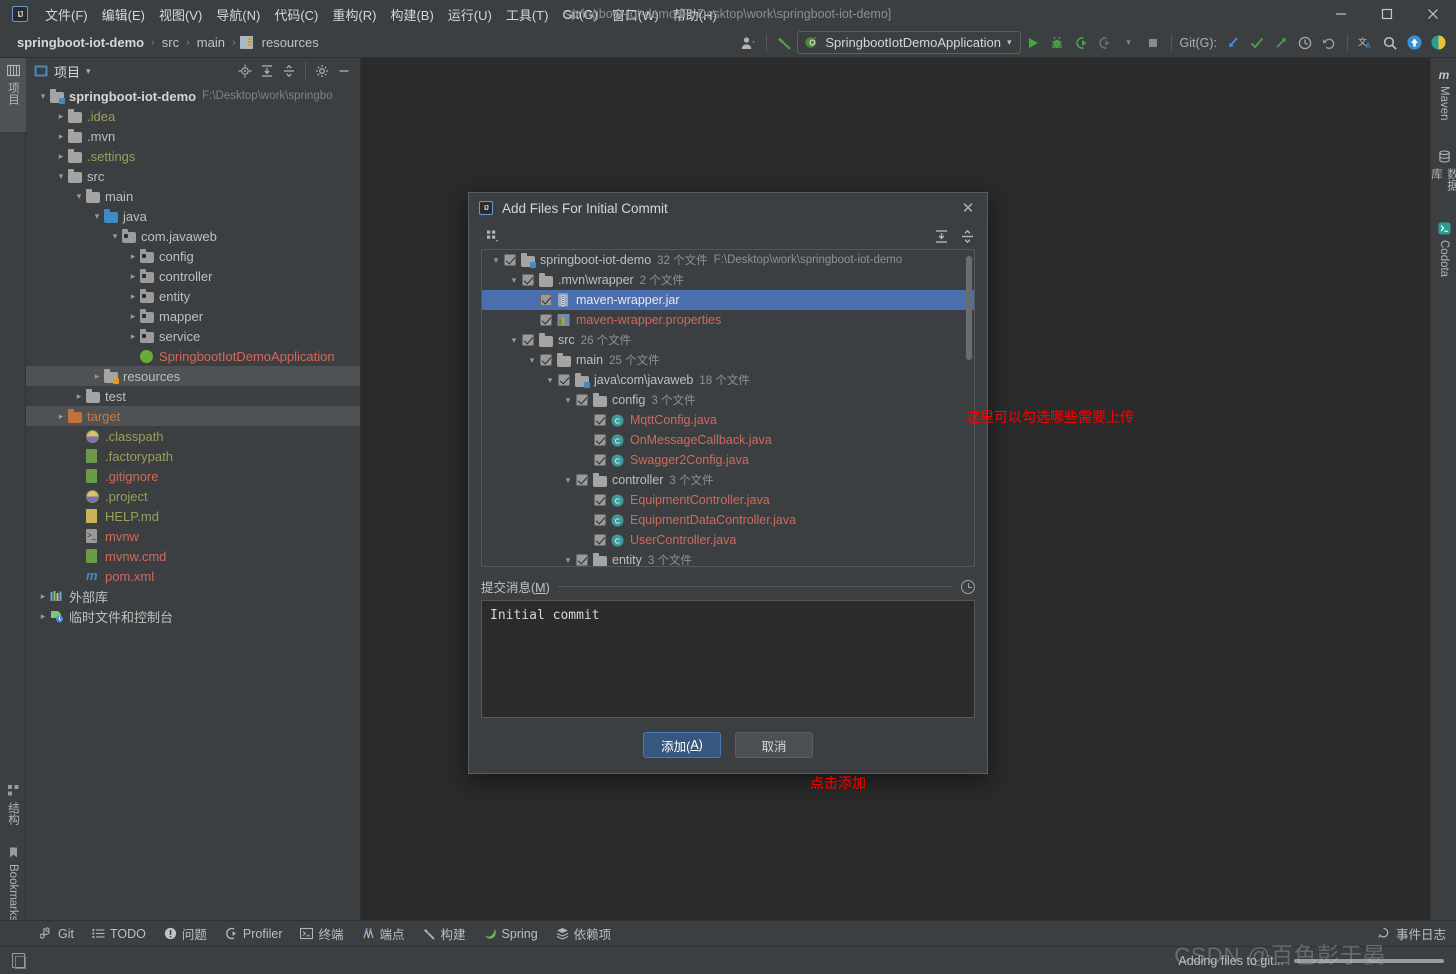 The width and height of the screenshot is (1456, 974). I want to click on minimize-button, so click(1341, 14).